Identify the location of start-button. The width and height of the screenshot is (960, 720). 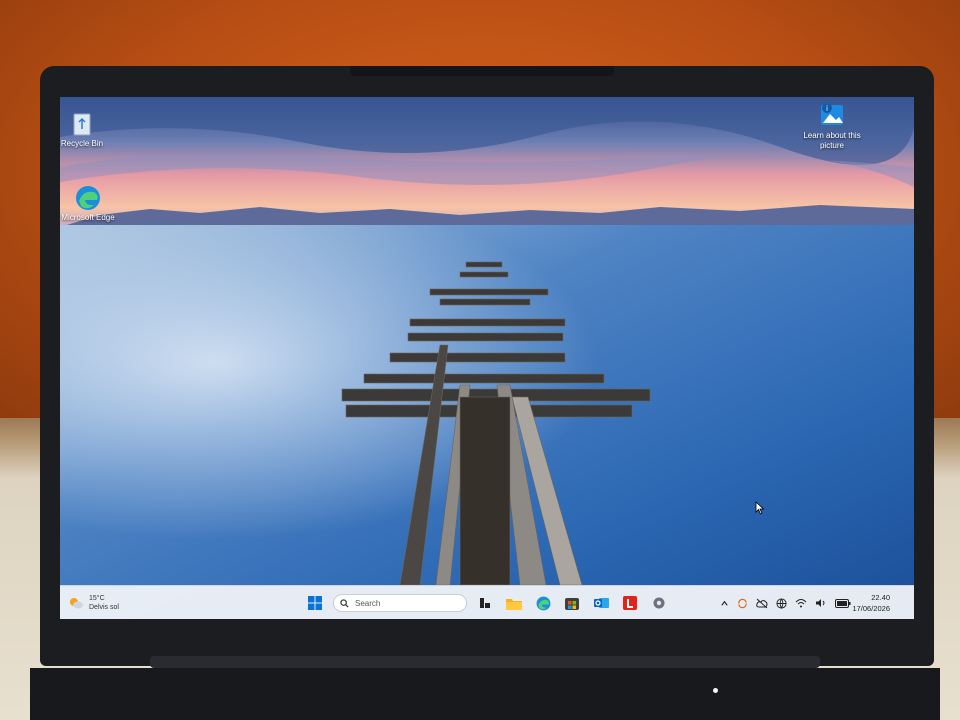
(315, 603).